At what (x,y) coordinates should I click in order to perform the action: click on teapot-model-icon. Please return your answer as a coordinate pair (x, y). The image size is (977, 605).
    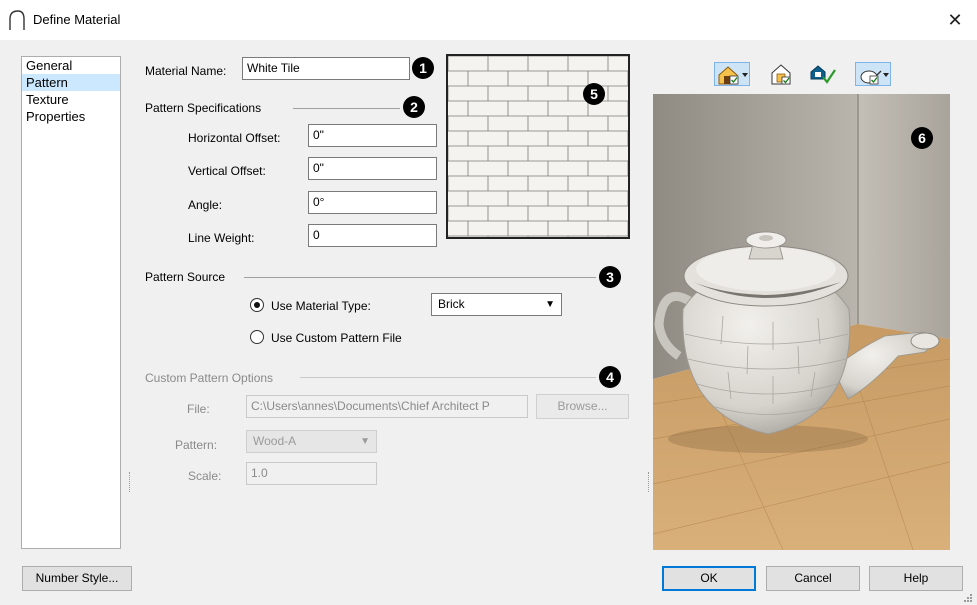
    Looking at the image, I should click on (874, 77).